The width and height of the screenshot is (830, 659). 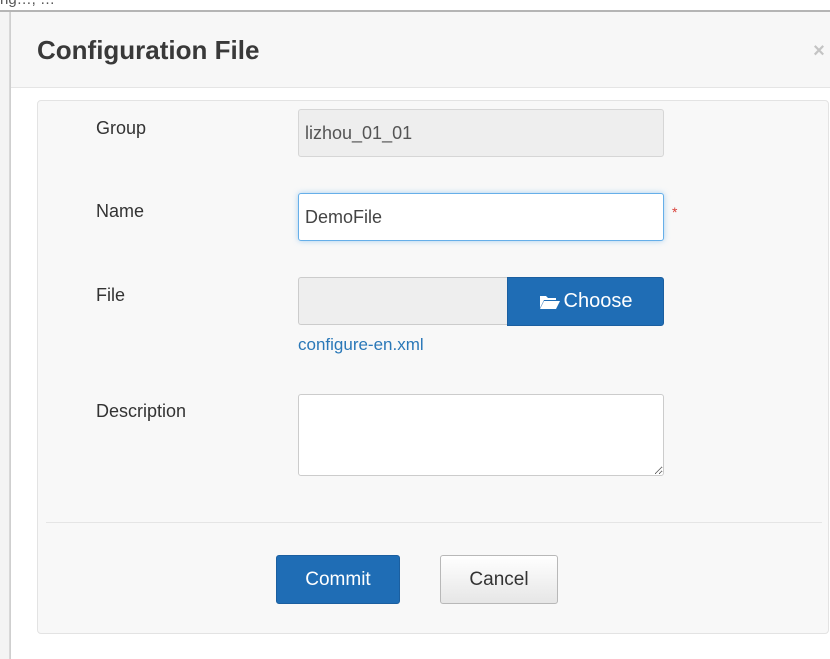 What do you see at coordinates (338, 579) in the screenshot?
I see `commit-button: Commit` at bounding box center [338, 579].